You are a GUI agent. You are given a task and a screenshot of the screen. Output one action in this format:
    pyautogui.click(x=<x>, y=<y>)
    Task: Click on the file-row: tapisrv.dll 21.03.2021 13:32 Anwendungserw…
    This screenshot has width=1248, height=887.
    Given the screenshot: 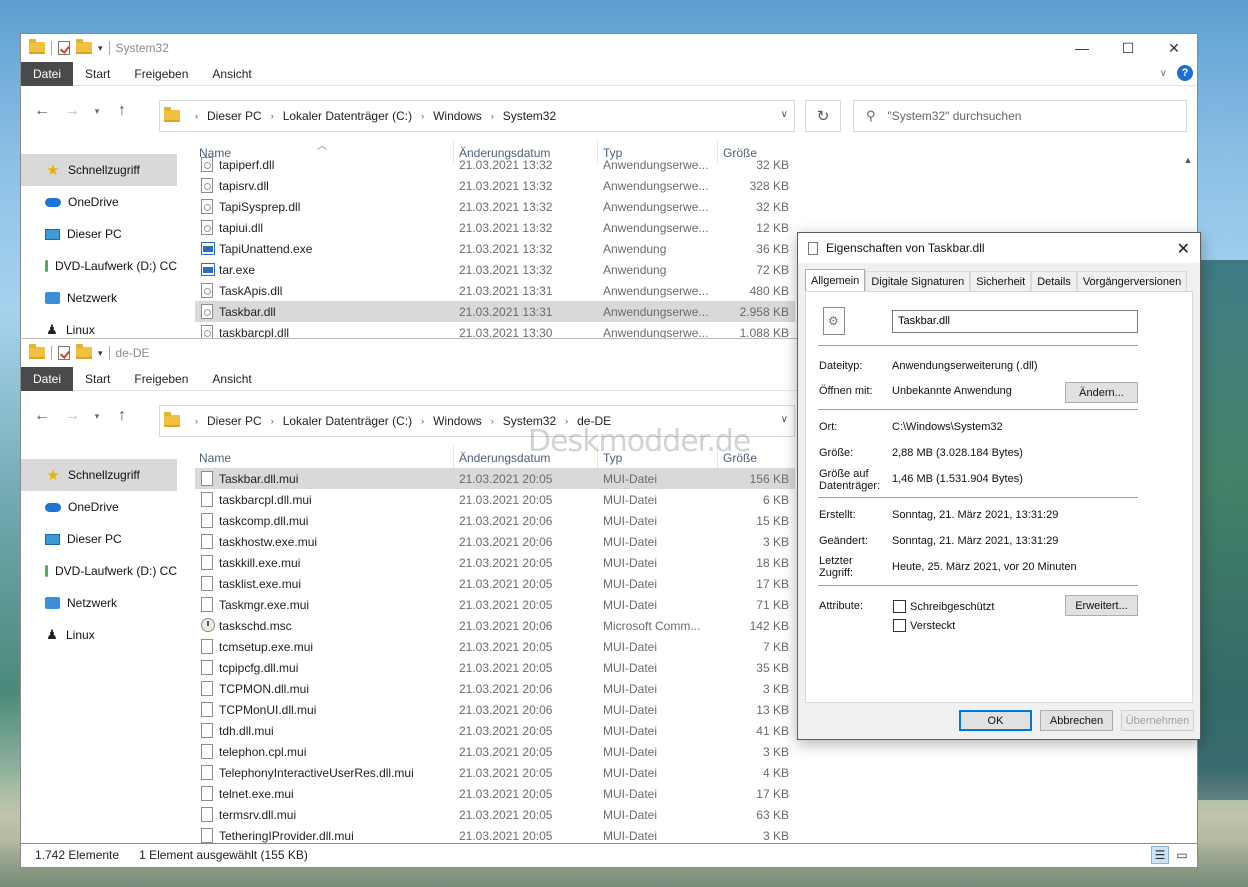 What is the action you would take?
    pyautogui.click(x=495, y=185)
    